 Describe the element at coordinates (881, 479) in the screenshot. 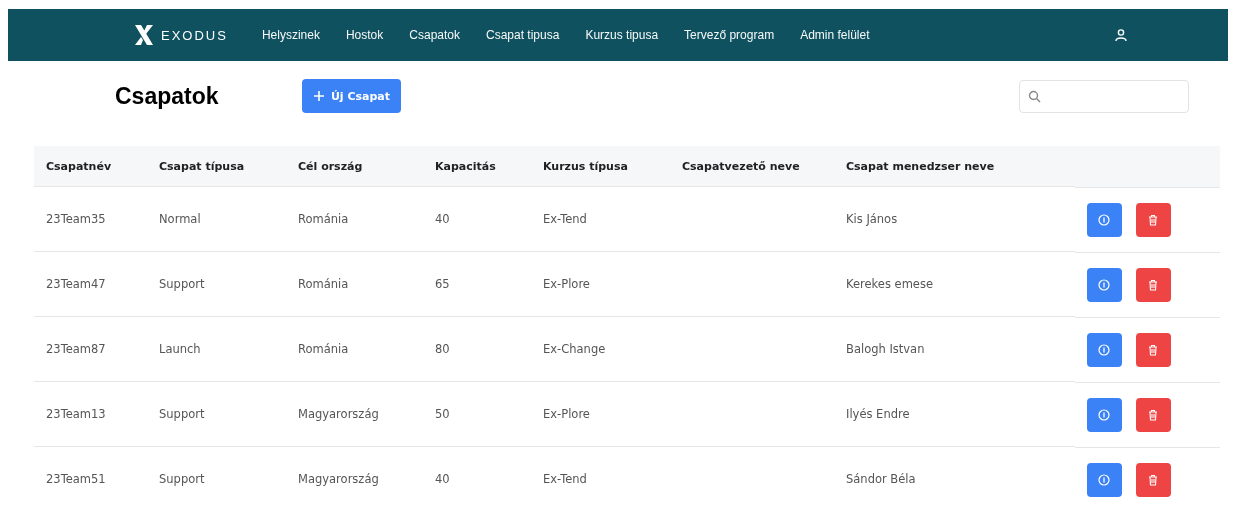

I see `table-cell: Sándor Béla` at that location.